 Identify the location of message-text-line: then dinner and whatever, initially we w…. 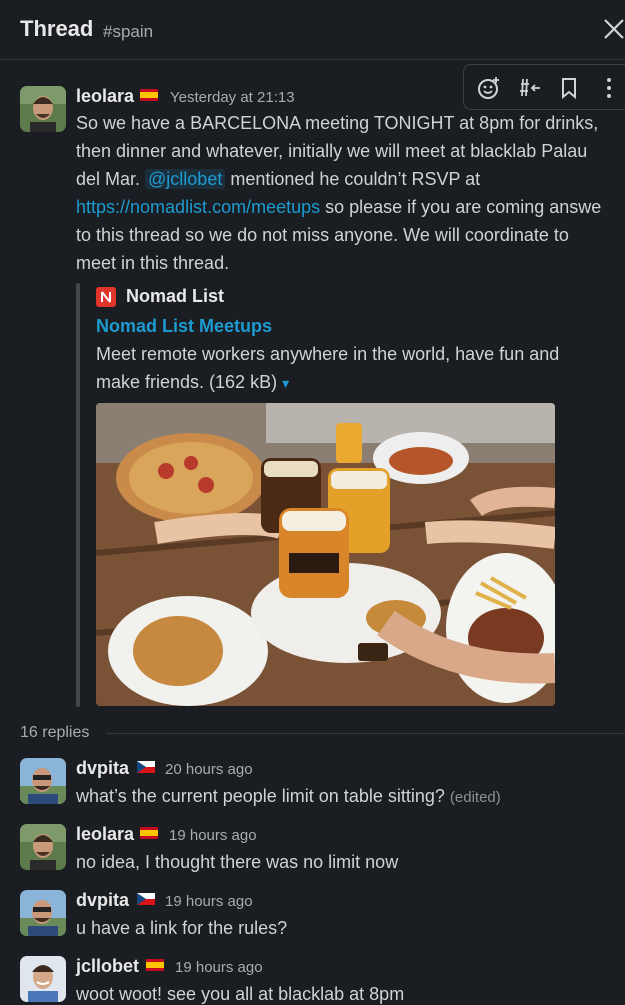
(332, 151).